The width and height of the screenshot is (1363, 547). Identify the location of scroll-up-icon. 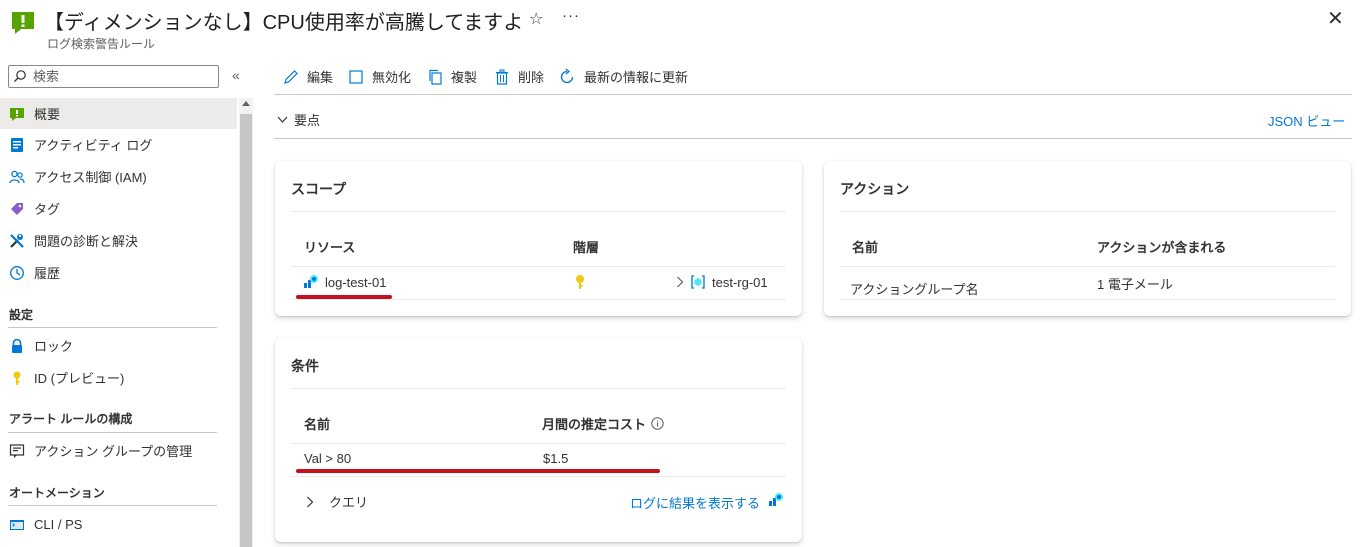
(246, 103).